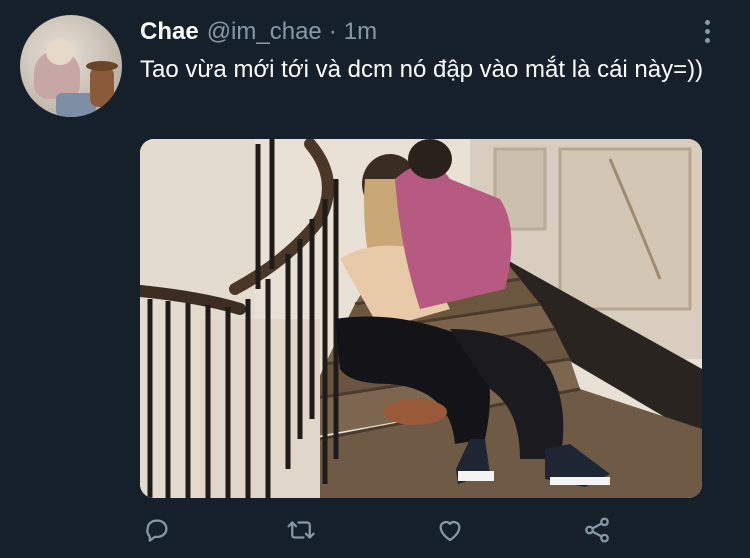 Image resolution: width=750 pixels, height=558 pixels. I want to click on avatar-toy, so click(102, 87).